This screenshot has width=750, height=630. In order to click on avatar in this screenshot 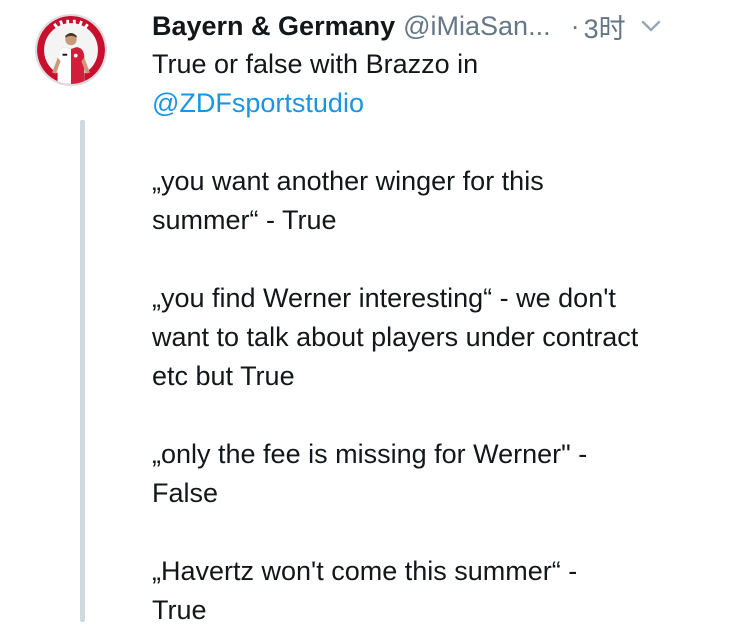, I will do `click(71, 50)`.